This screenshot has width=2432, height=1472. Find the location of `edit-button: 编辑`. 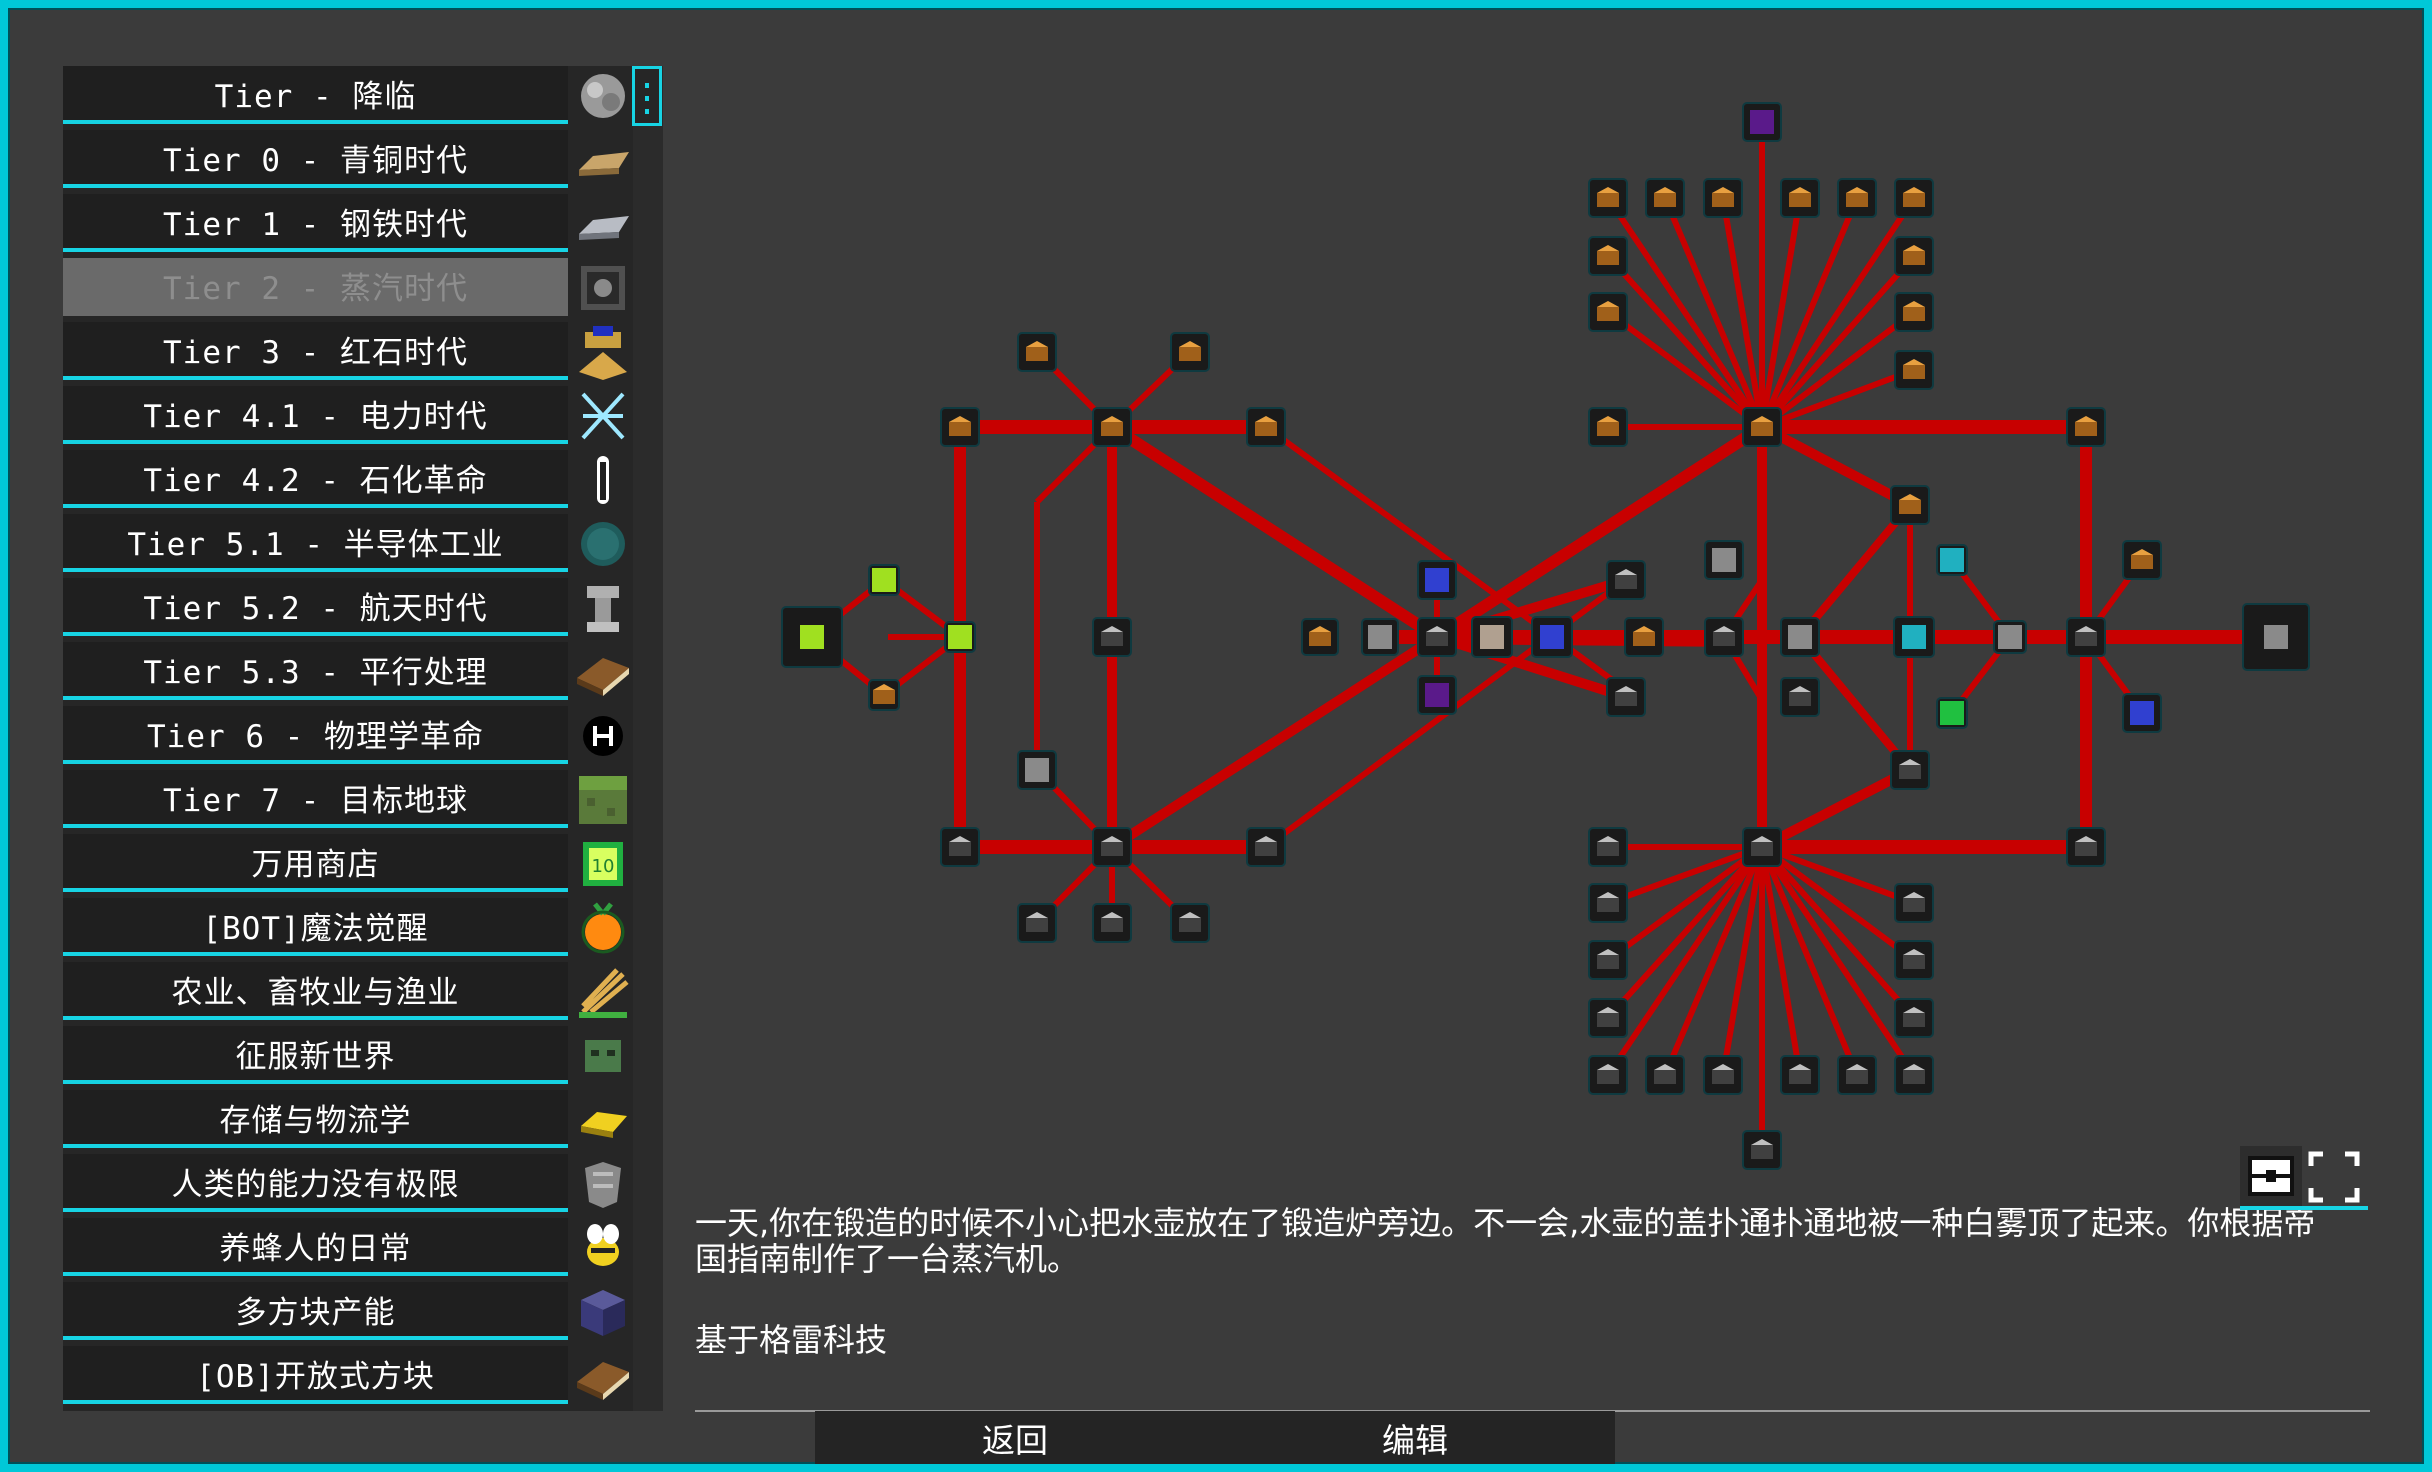

edit-button: 编辑 is located at coordinates (1415, 1437).